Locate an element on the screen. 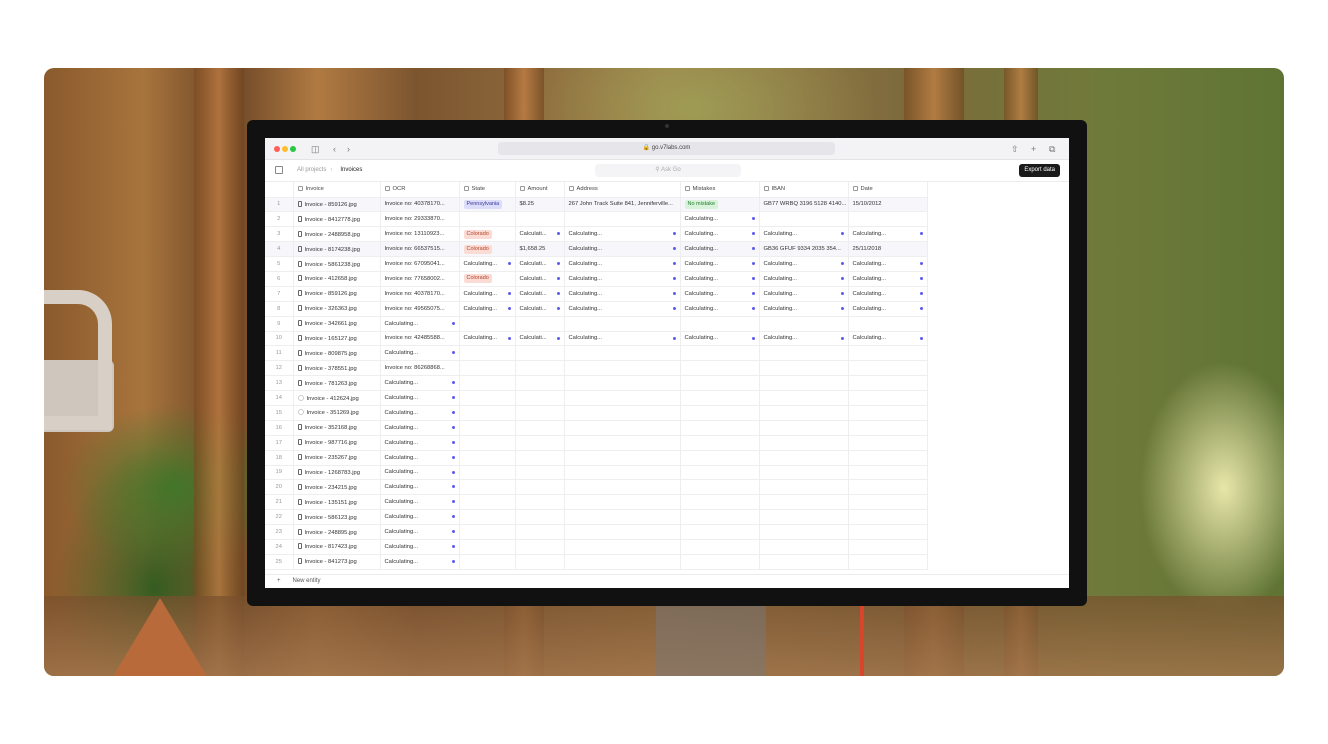 Image resolution: width=1328 pixels, height=744 pixels. column-header-amount: Amount is located at coordinates (540, 190).